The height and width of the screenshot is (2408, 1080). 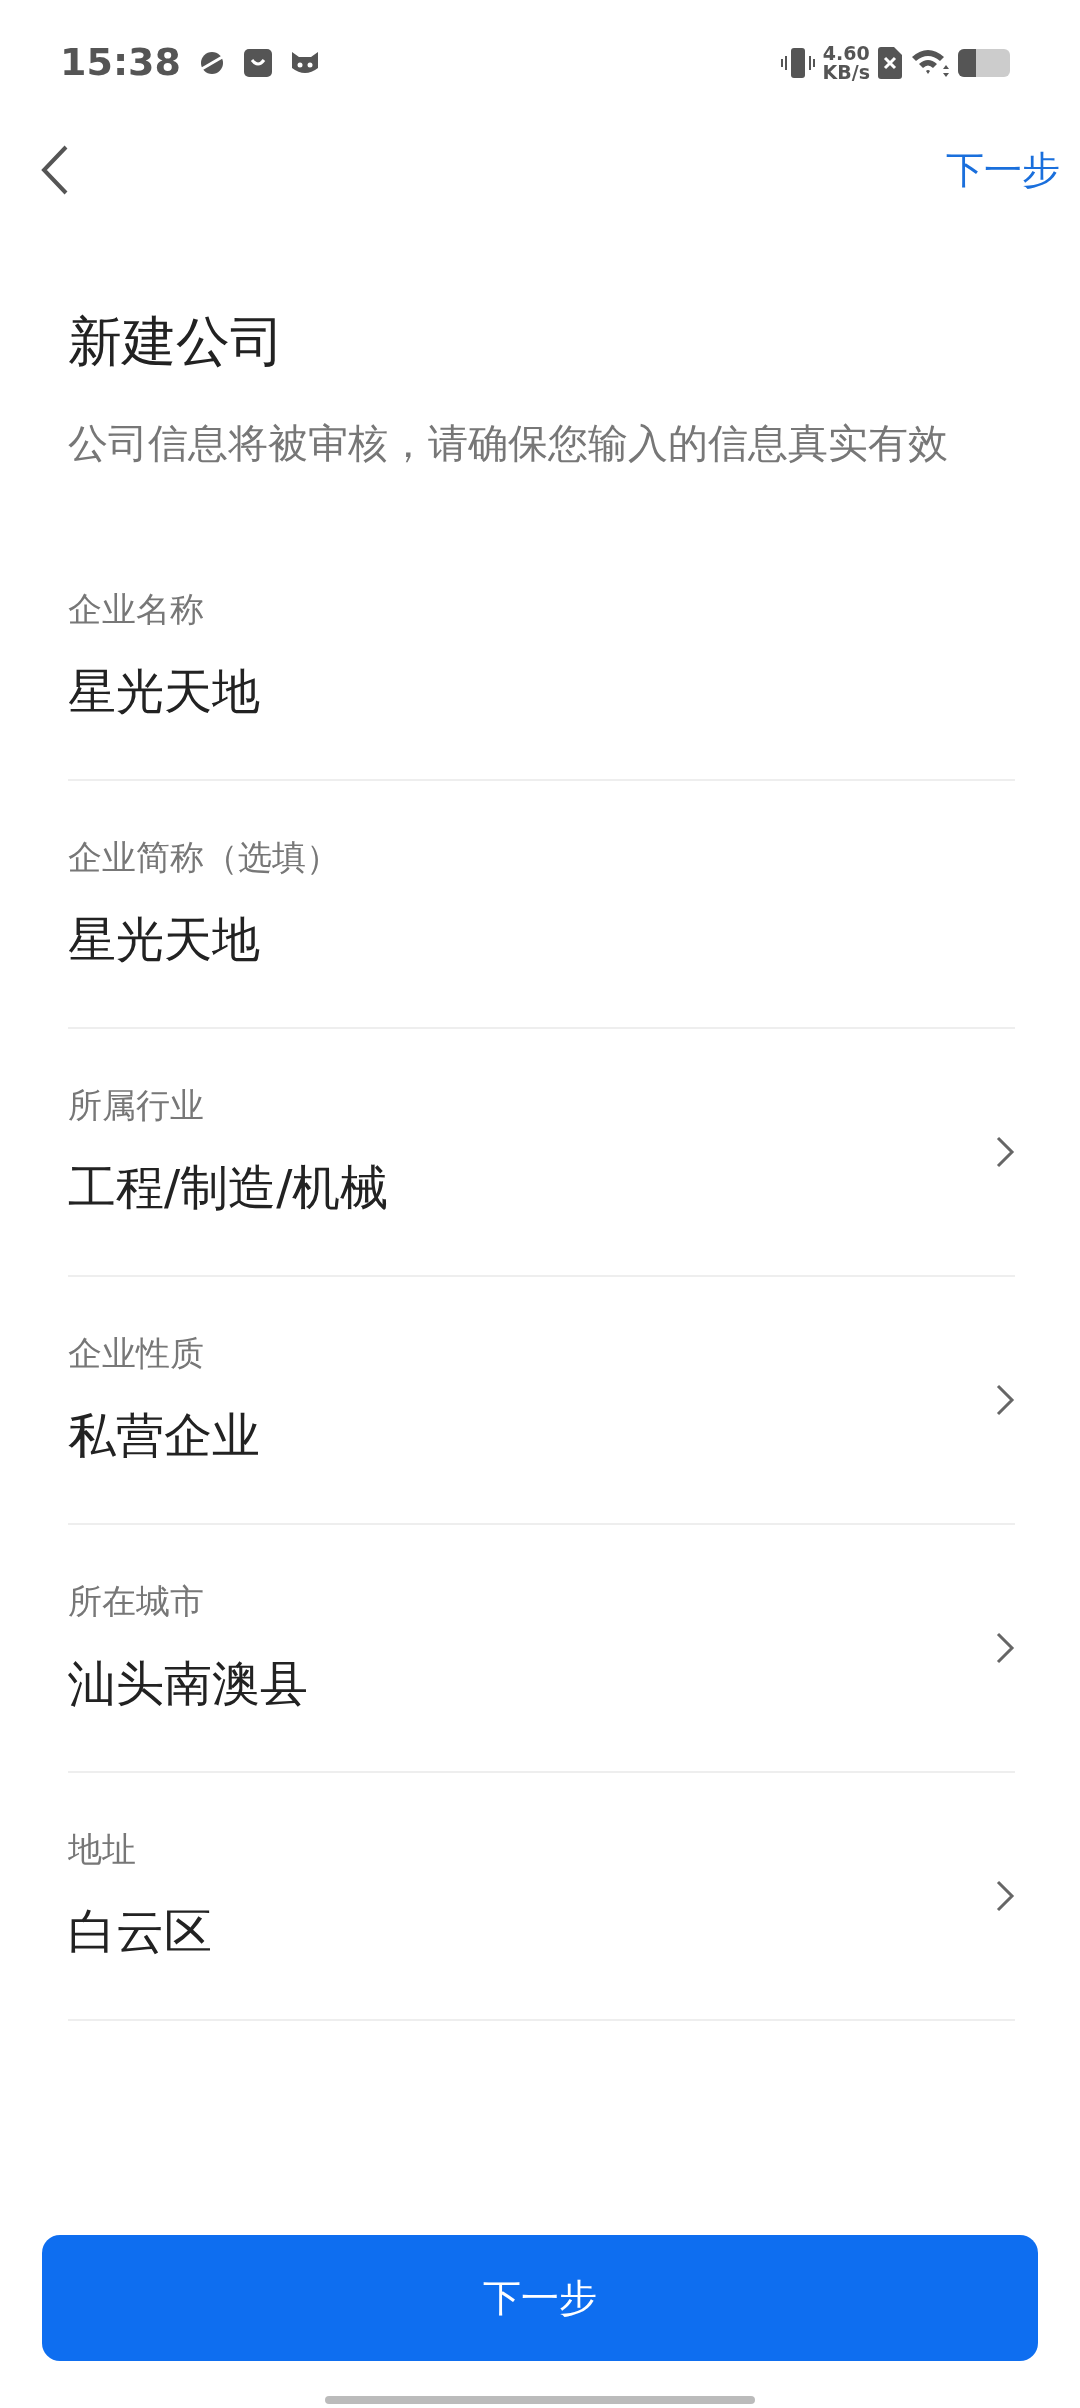 What do you see at coordinates (228, 1187) in the screenshot?
I see `selected-value: 工程/制造/机械` at bounding box center [228, 1187].